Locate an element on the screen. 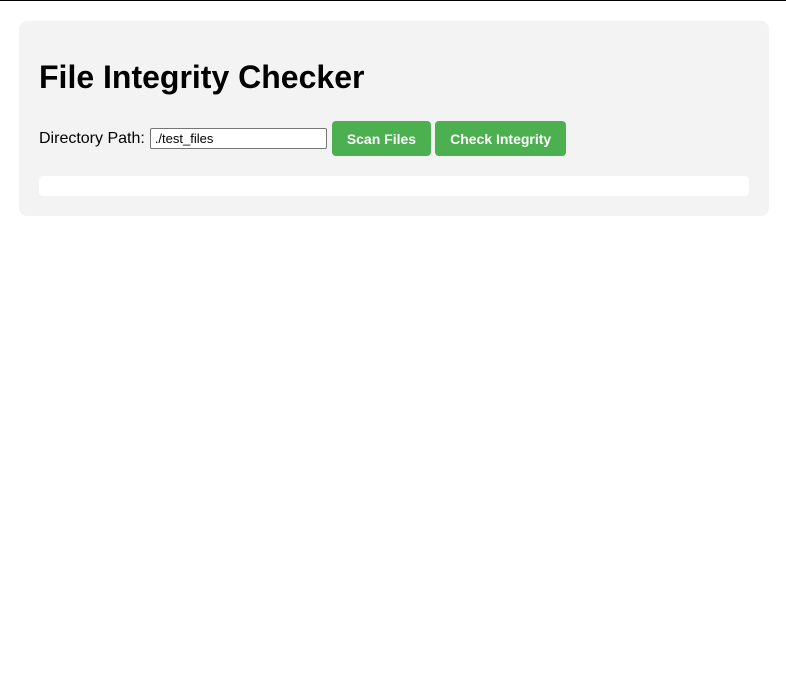 The height and width of the screenshot is (689, 786). results-area is located at coordinates (394, 186).